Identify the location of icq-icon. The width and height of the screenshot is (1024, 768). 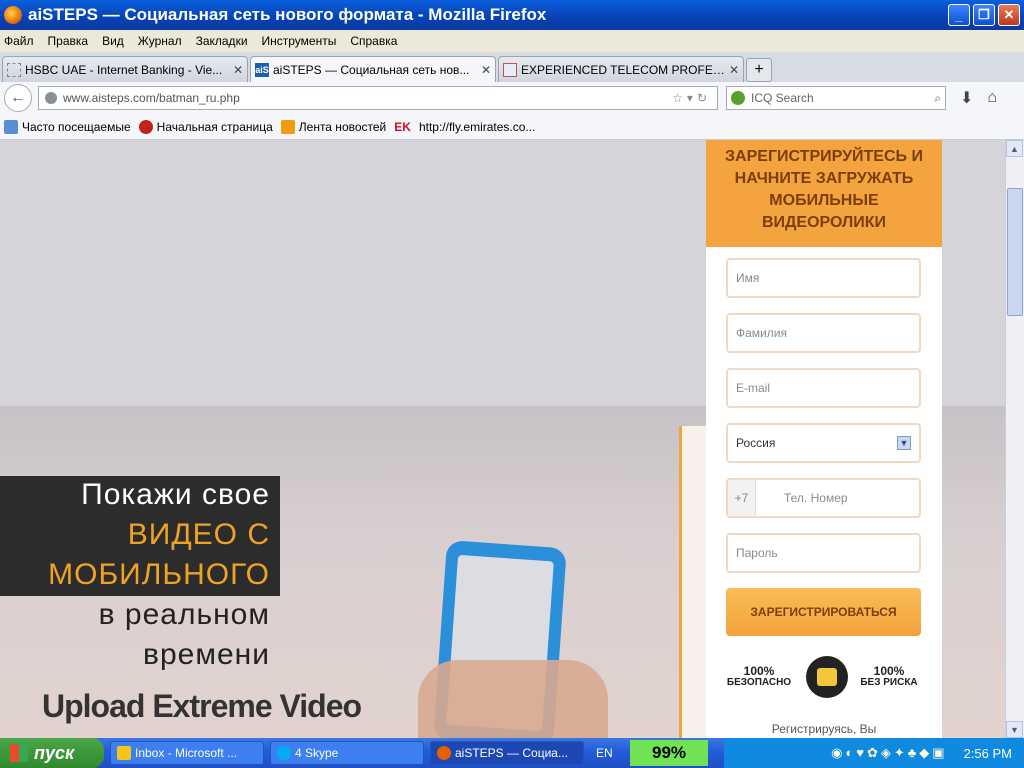
(738, 98).